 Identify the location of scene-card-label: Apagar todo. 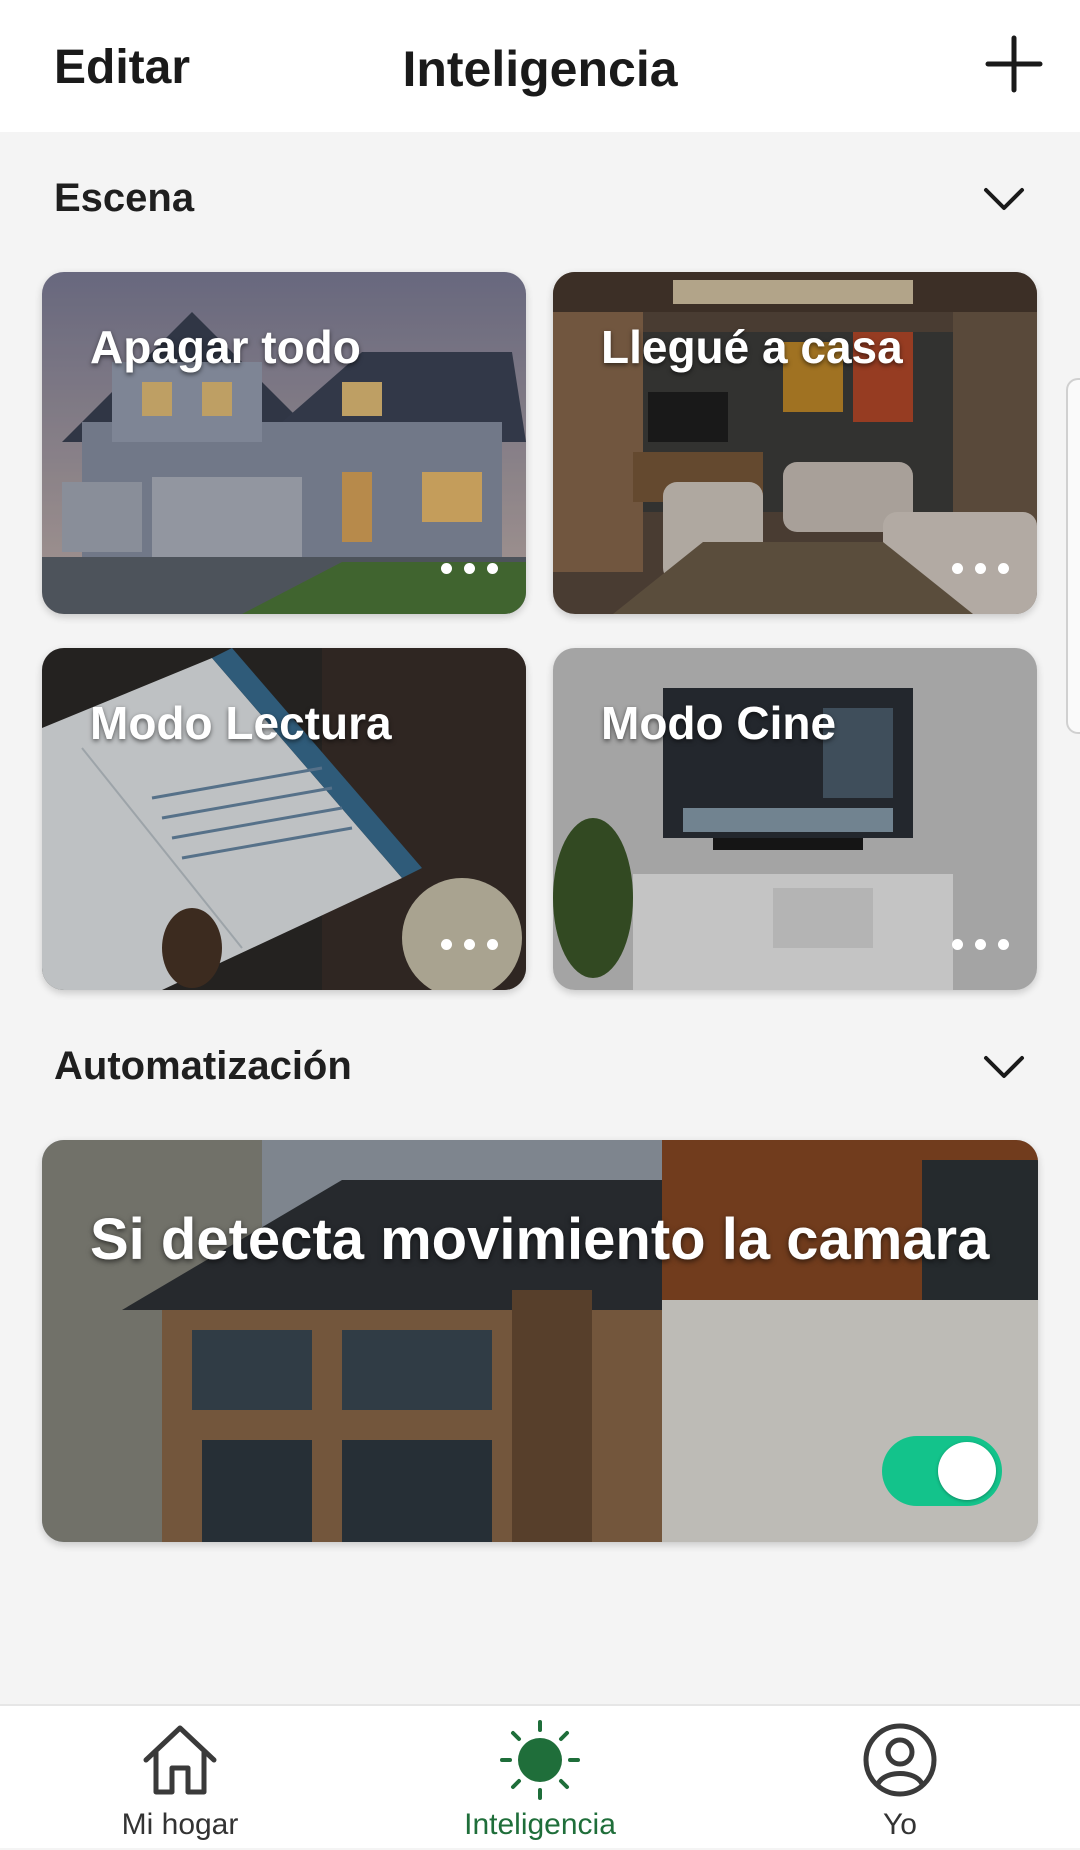
(225, 347).